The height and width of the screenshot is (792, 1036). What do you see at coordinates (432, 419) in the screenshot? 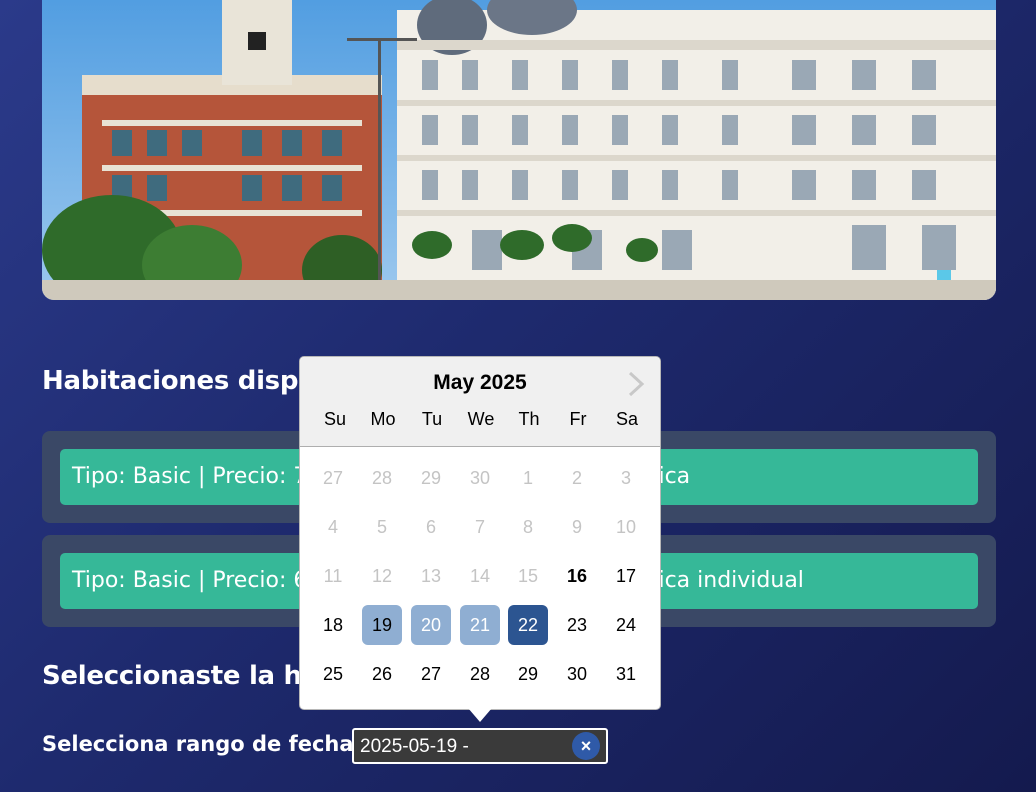
I see `weekday-label: Tu` at bounding box center [432, 419].